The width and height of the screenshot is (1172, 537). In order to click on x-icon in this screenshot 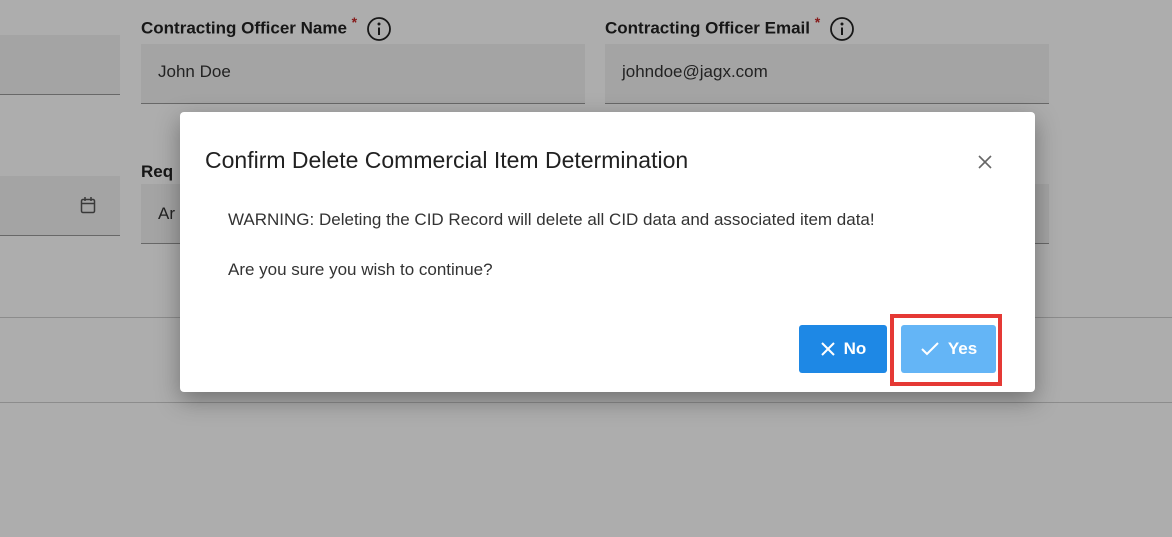, I will do `click(827, 349)`.